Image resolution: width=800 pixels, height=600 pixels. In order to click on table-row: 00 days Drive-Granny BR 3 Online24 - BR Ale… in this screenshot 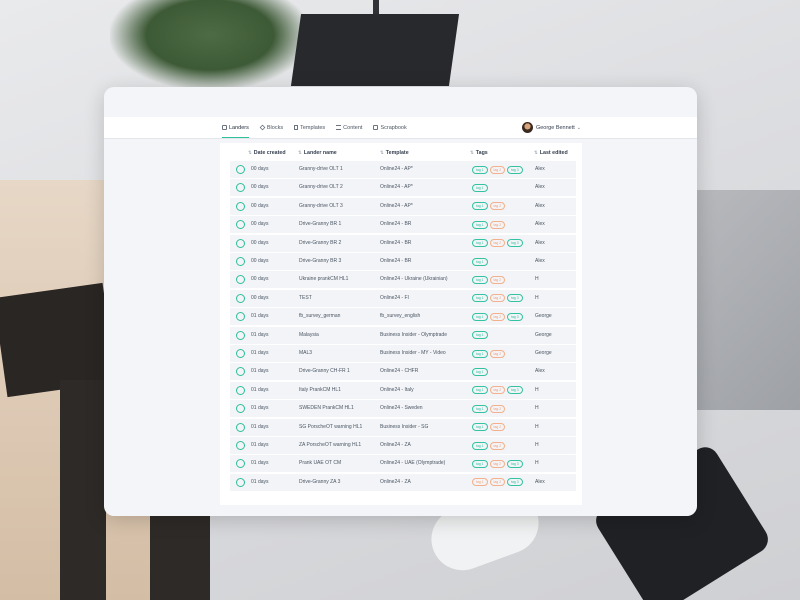, I will do `click(403, 261)`.